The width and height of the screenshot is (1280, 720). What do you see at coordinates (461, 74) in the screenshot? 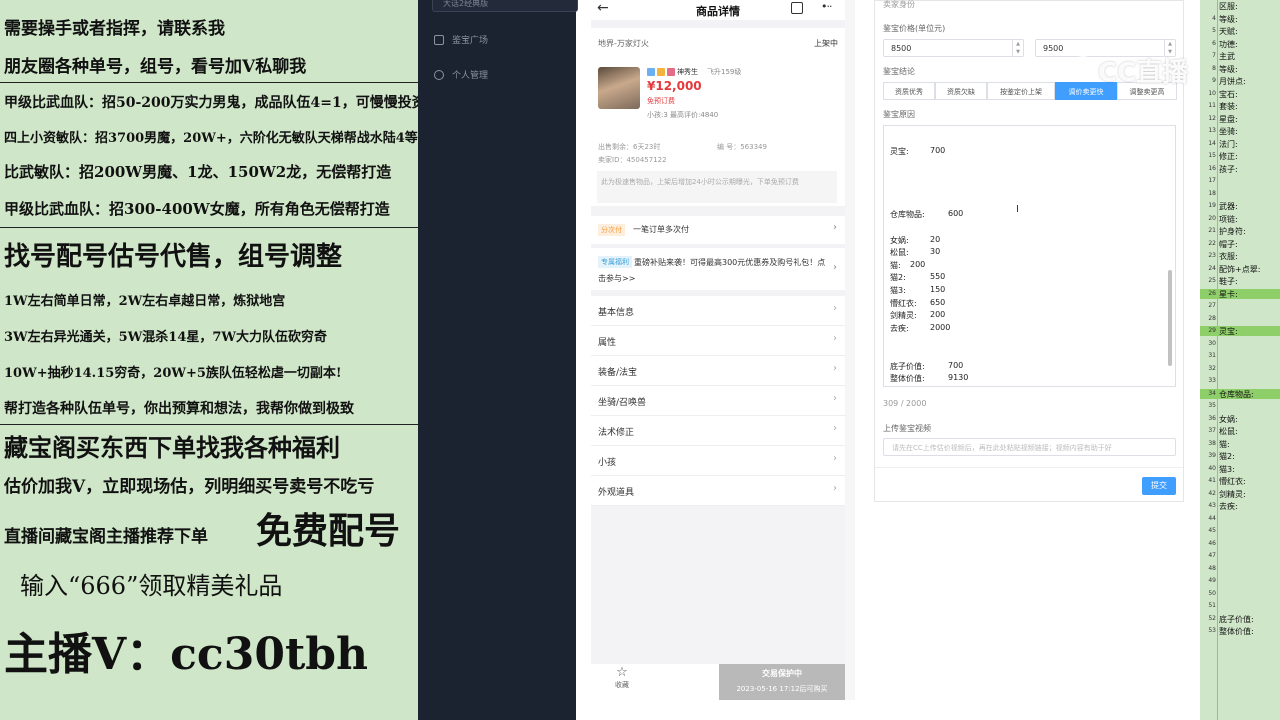
I see `sidebar-item-personal: 个人管理` at bounding box center [461, 74].